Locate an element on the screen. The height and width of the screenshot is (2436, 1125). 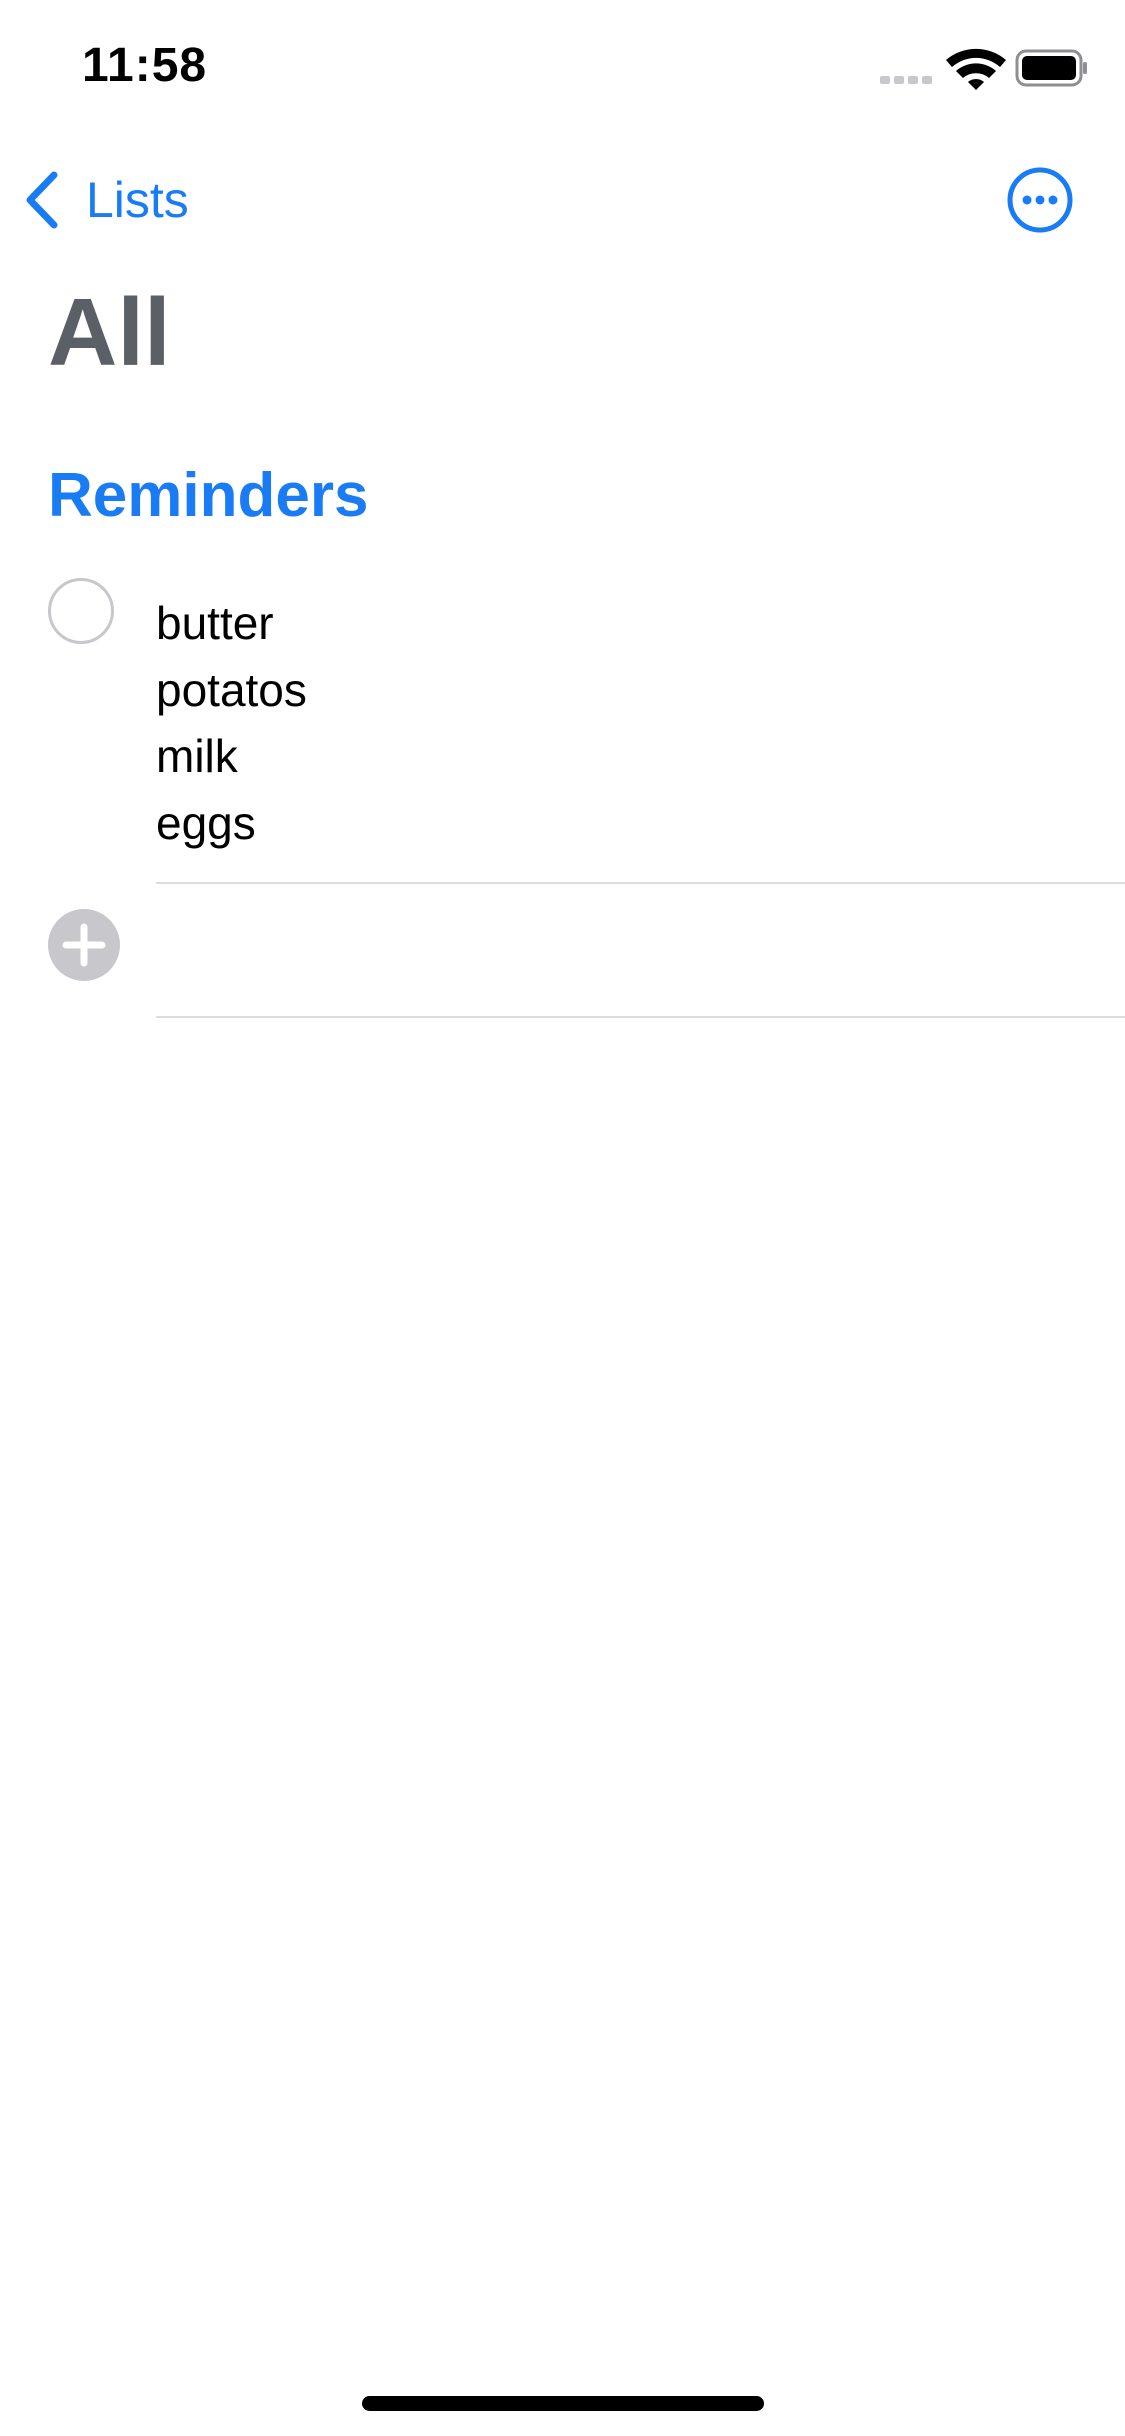
new-reminder-row is located at coordinates (562, 950).